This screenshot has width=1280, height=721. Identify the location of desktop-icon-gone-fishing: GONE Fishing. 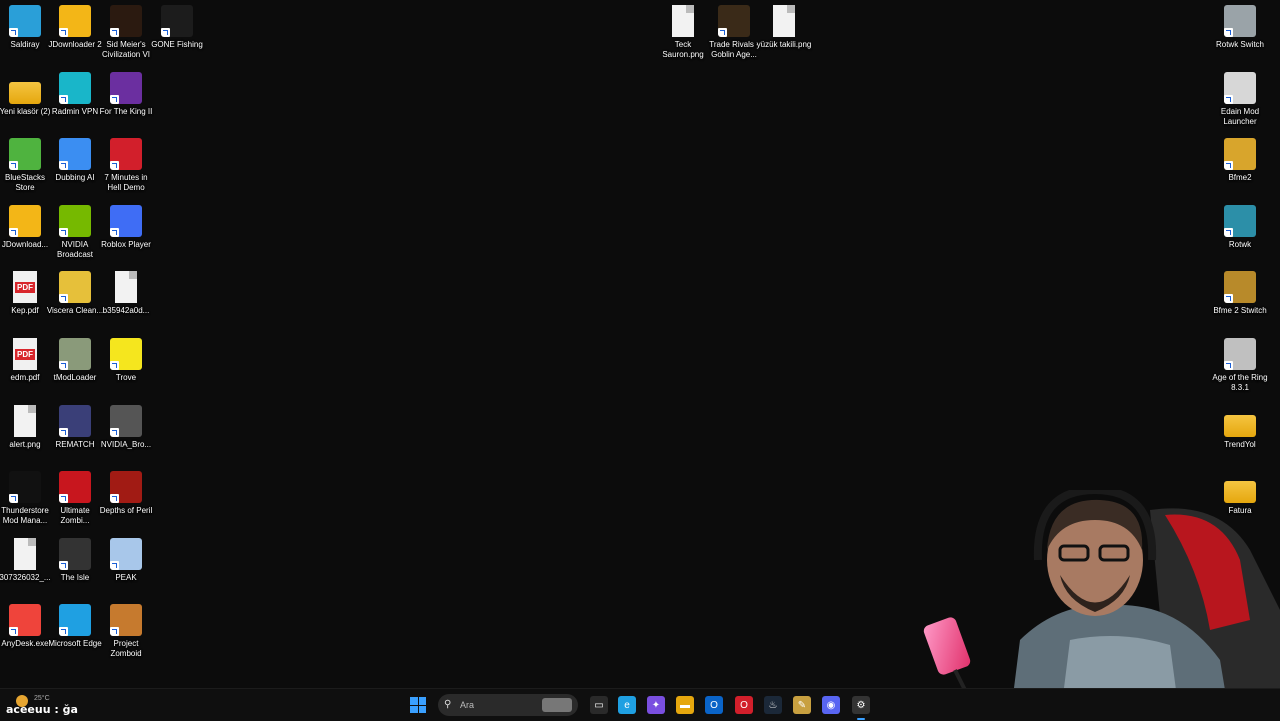
(177, 27).